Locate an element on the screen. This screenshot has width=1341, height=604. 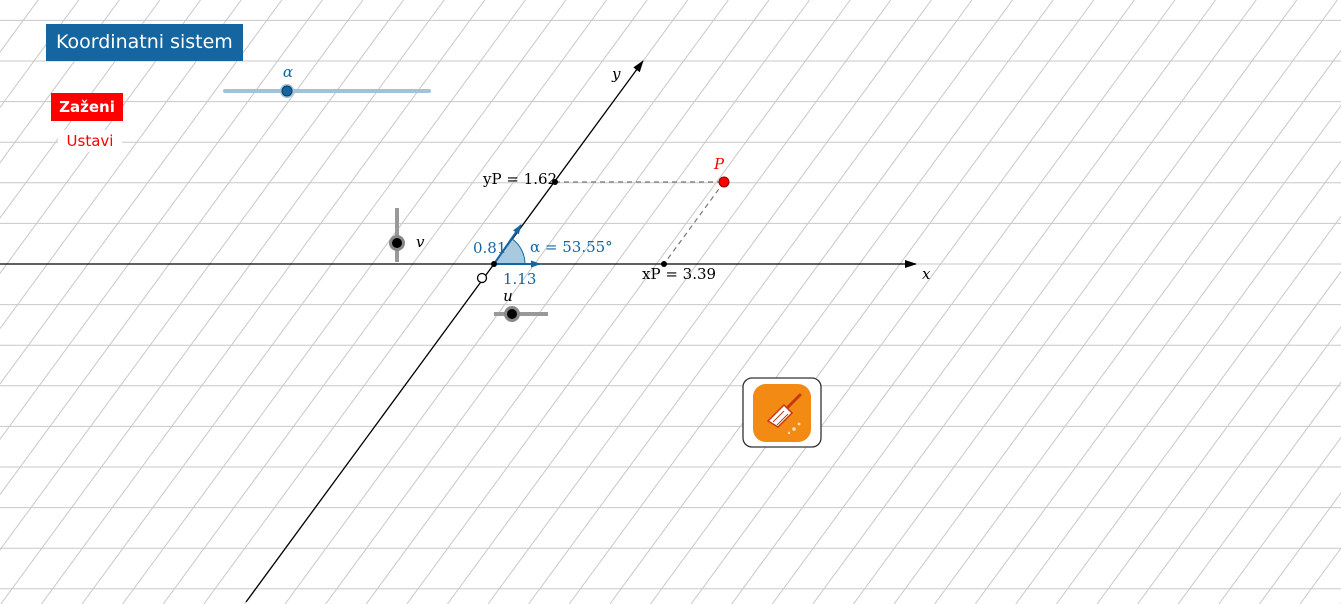
start-button: Zaženi is located at coordinates (87, 107).